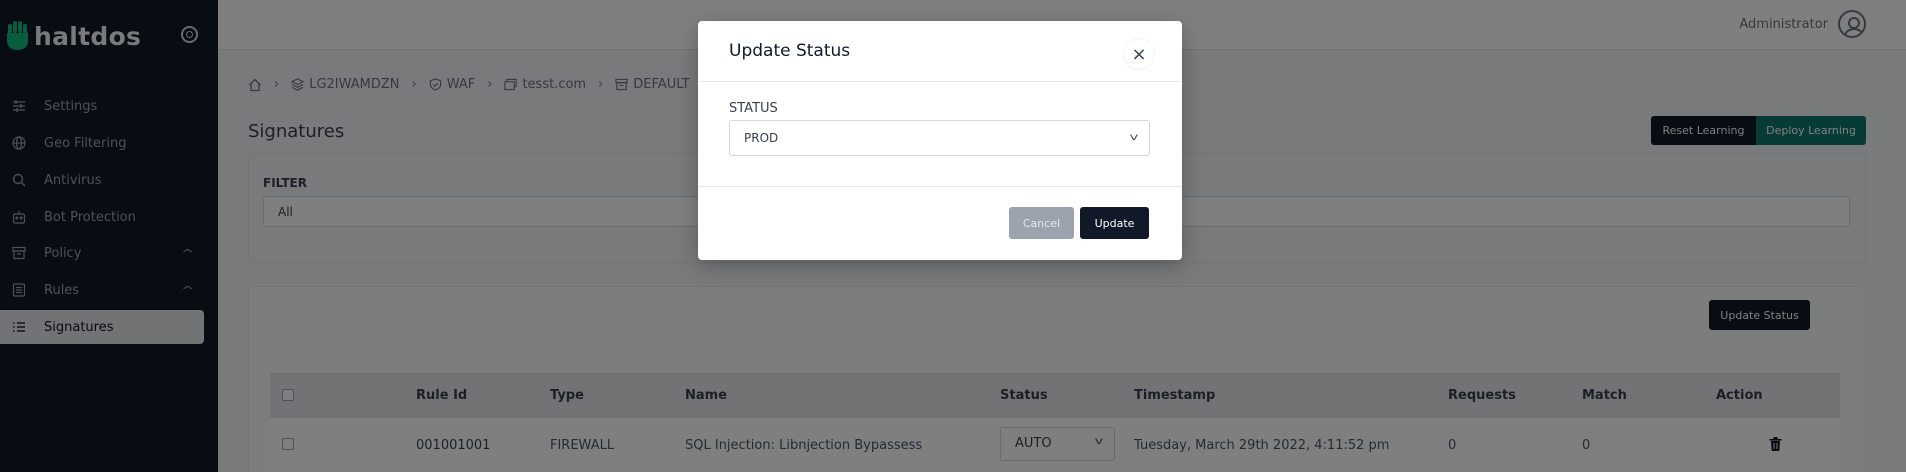  I want to click on status-select: PROD v, so click(939, 138).